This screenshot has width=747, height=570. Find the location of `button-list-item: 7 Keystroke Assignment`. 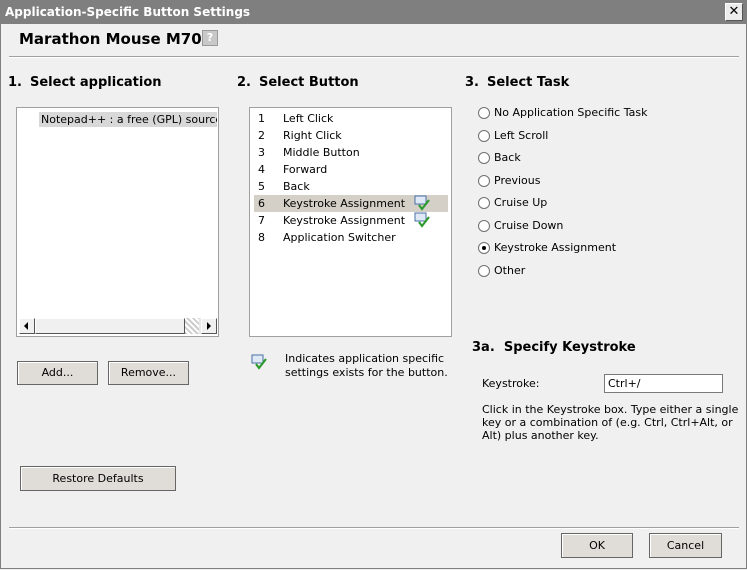

button-list-item: 7 Keystroke Assignment is located at coordinates (351, 220).